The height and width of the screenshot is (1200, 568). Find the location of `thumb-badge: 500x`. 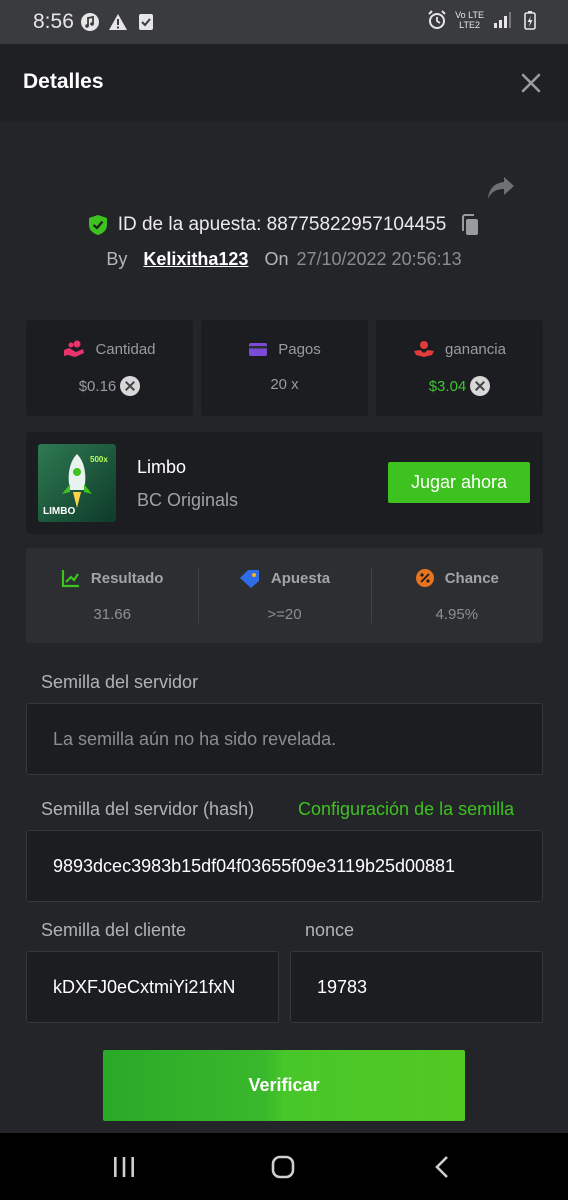

thumb-badge: 500x is located at coordinates (99, 459).